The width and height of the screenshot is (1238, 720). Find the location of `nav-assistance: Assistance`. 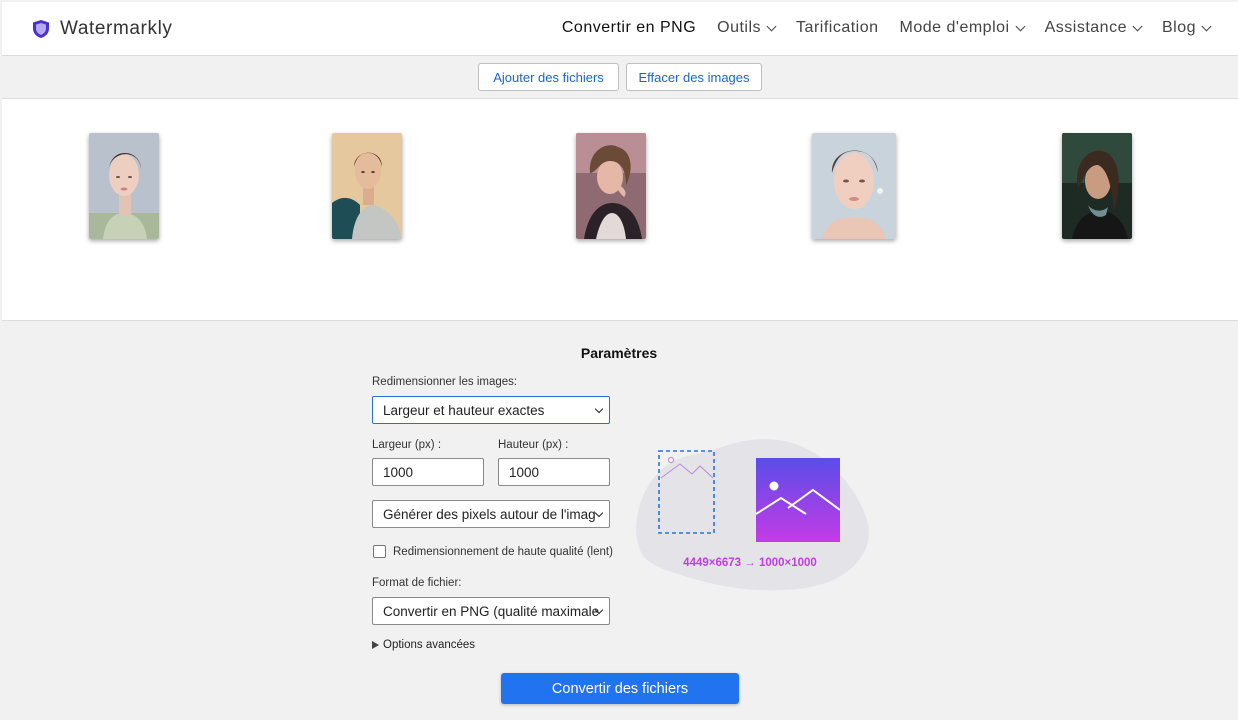

nav-assistance: Assistance is located at coordinates (1093, 28).